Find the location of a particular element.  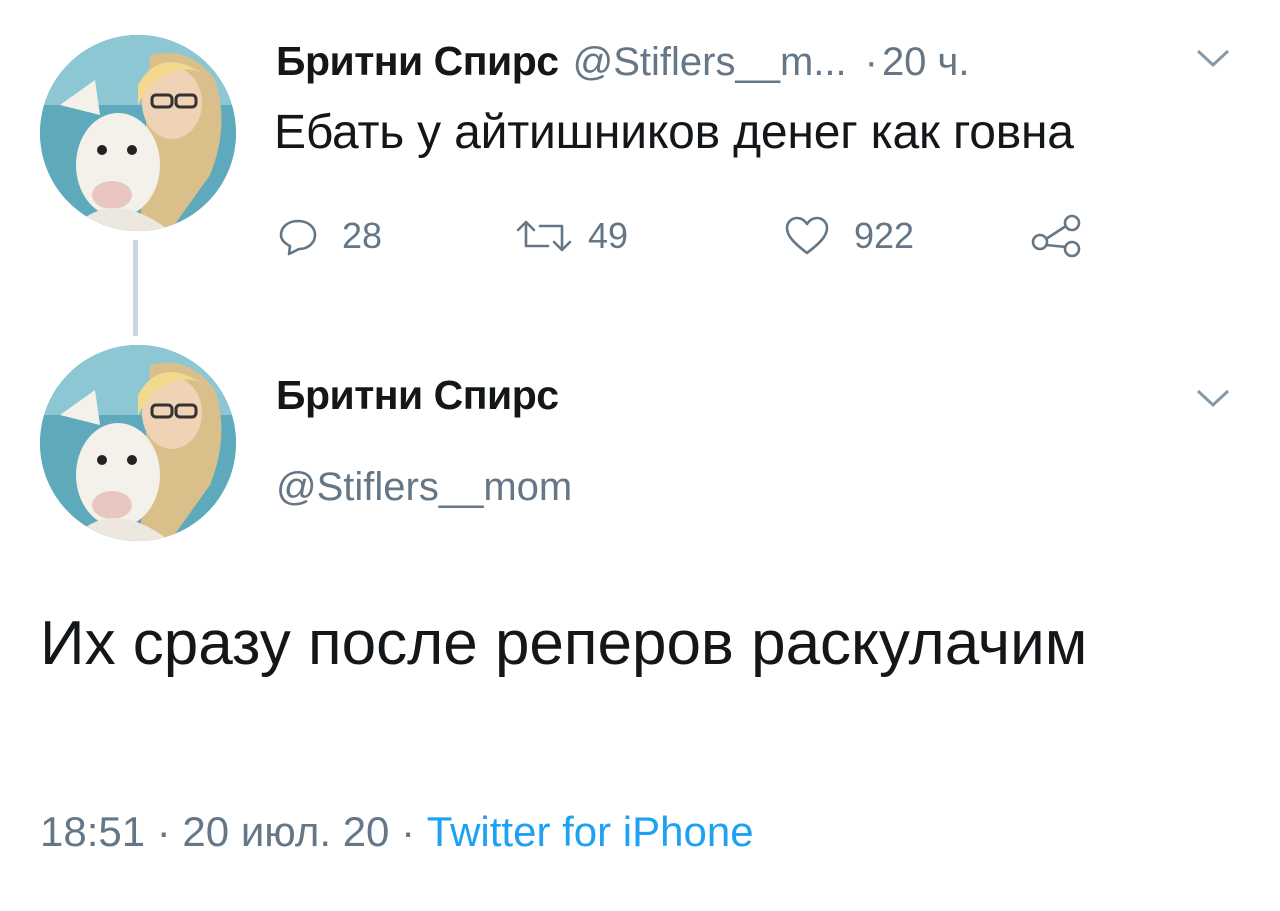

share-button is located at coordinates (1056, 236).